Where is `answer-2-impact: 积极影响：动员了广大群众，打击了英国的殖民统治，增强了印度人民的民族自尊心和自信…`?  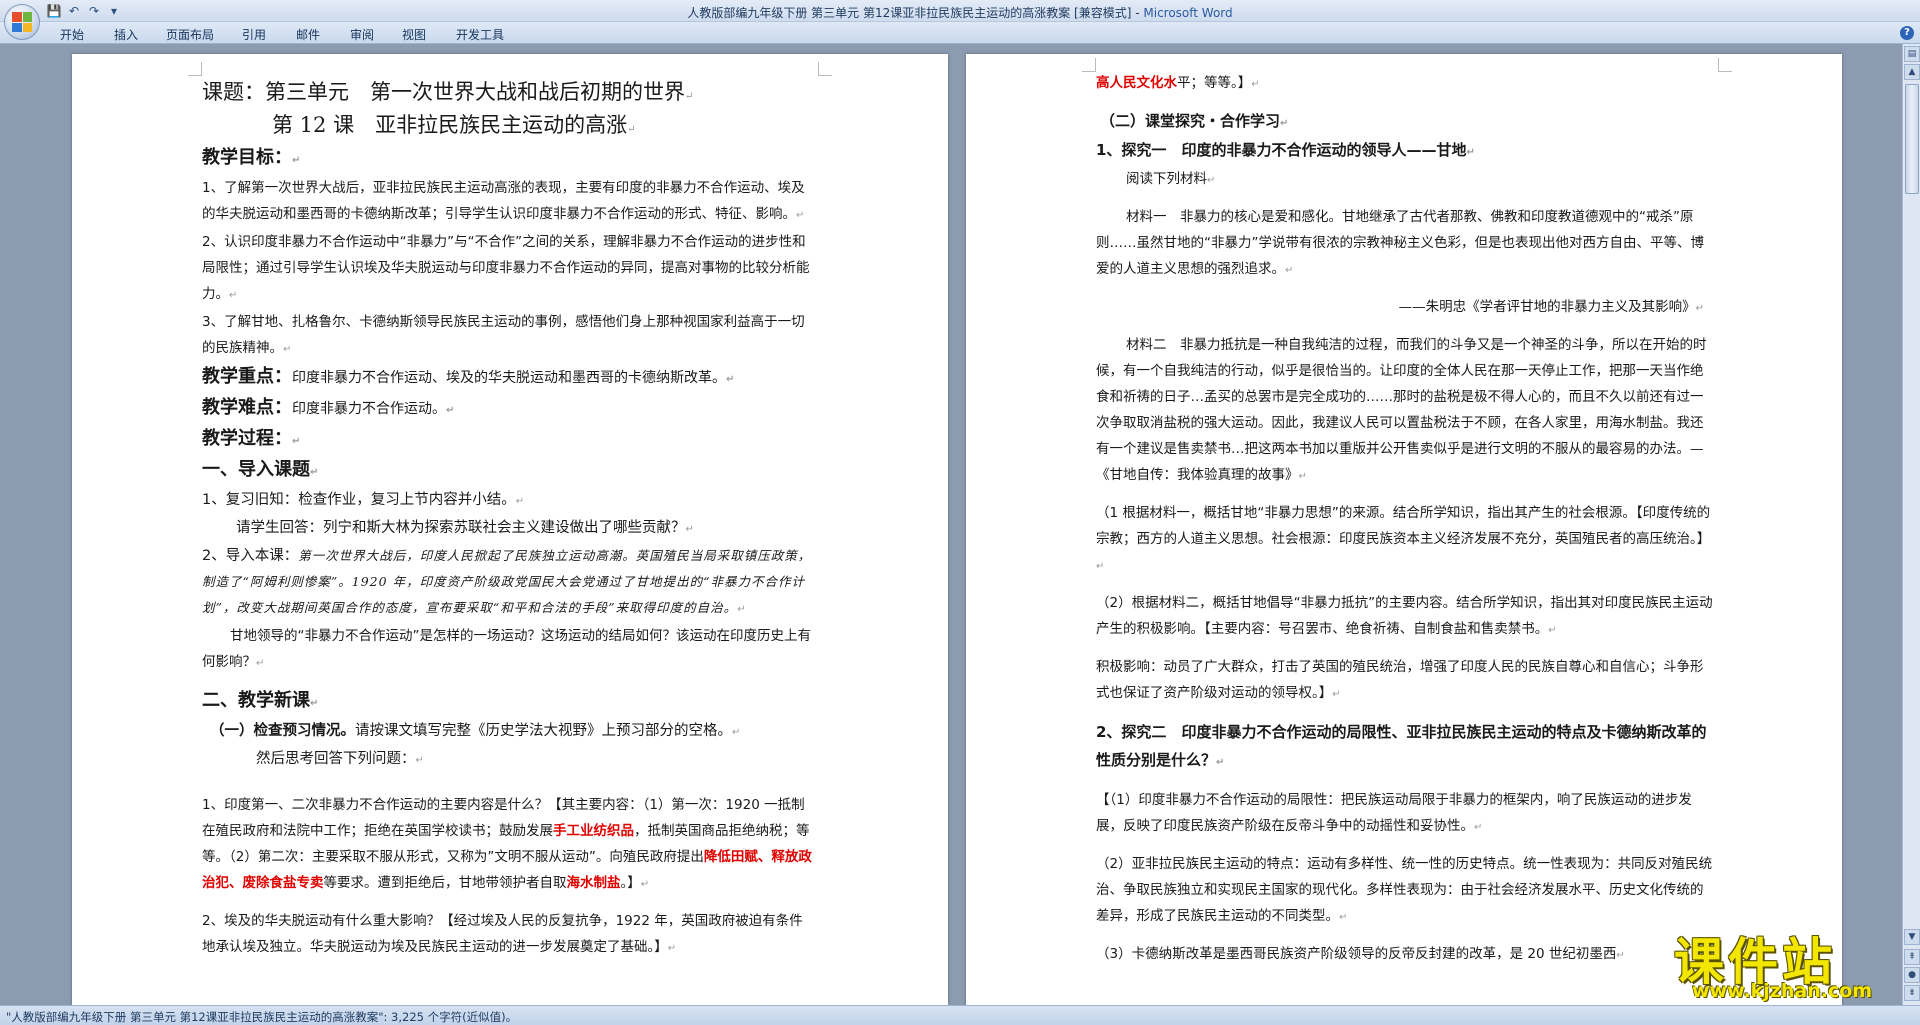 answer-2-impact: 积极影响：动员了广大群众，打击了英国的殖民统治，增强了印度人民的民族自尊心和自信… is located at coordinates (1400, 680).